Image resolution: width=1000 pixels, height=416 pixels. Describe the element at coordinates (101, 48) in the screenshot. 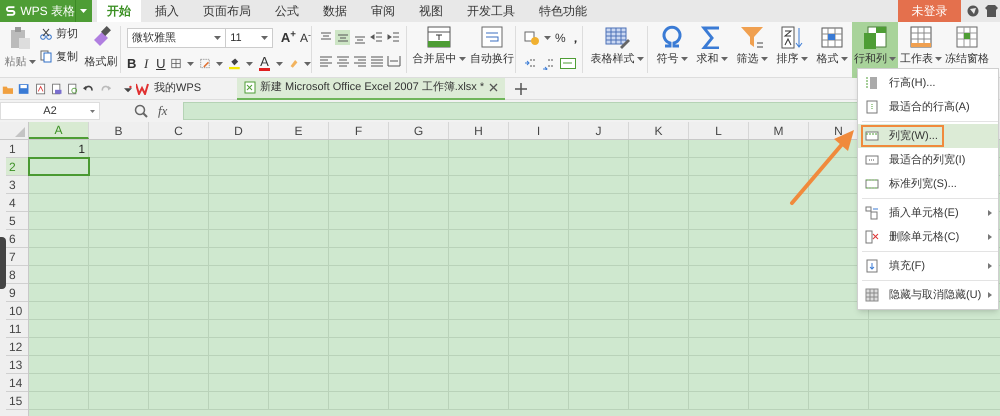

I see `format-painter-button: 格式刷` at that location.